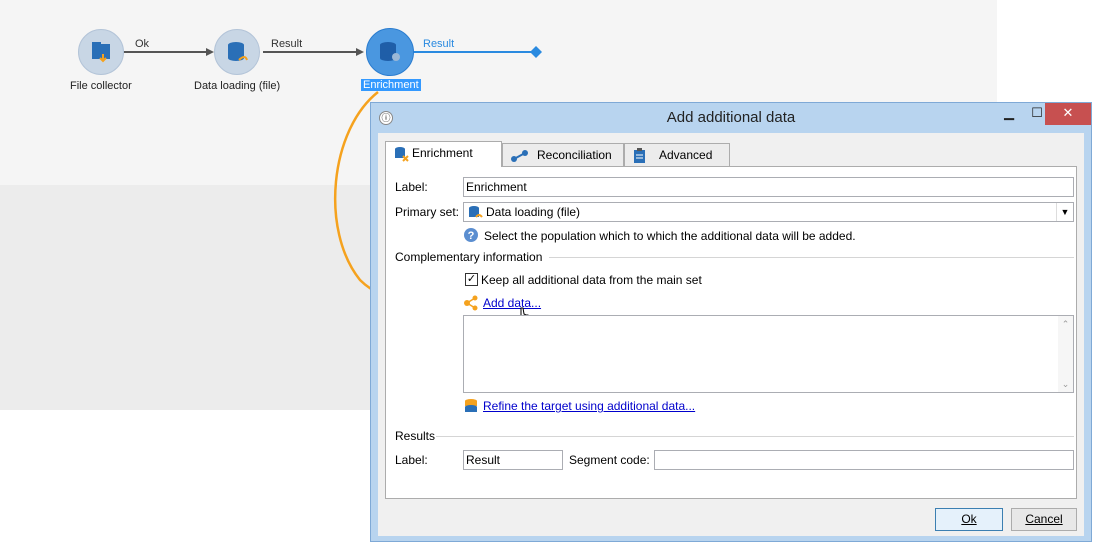 This screenshot has height=543, width=1095. What do you see at coordinates (533, 212) in the screenshot?
I see `primary-set-value: Data loading (file)` at bounding box center [533, 212].